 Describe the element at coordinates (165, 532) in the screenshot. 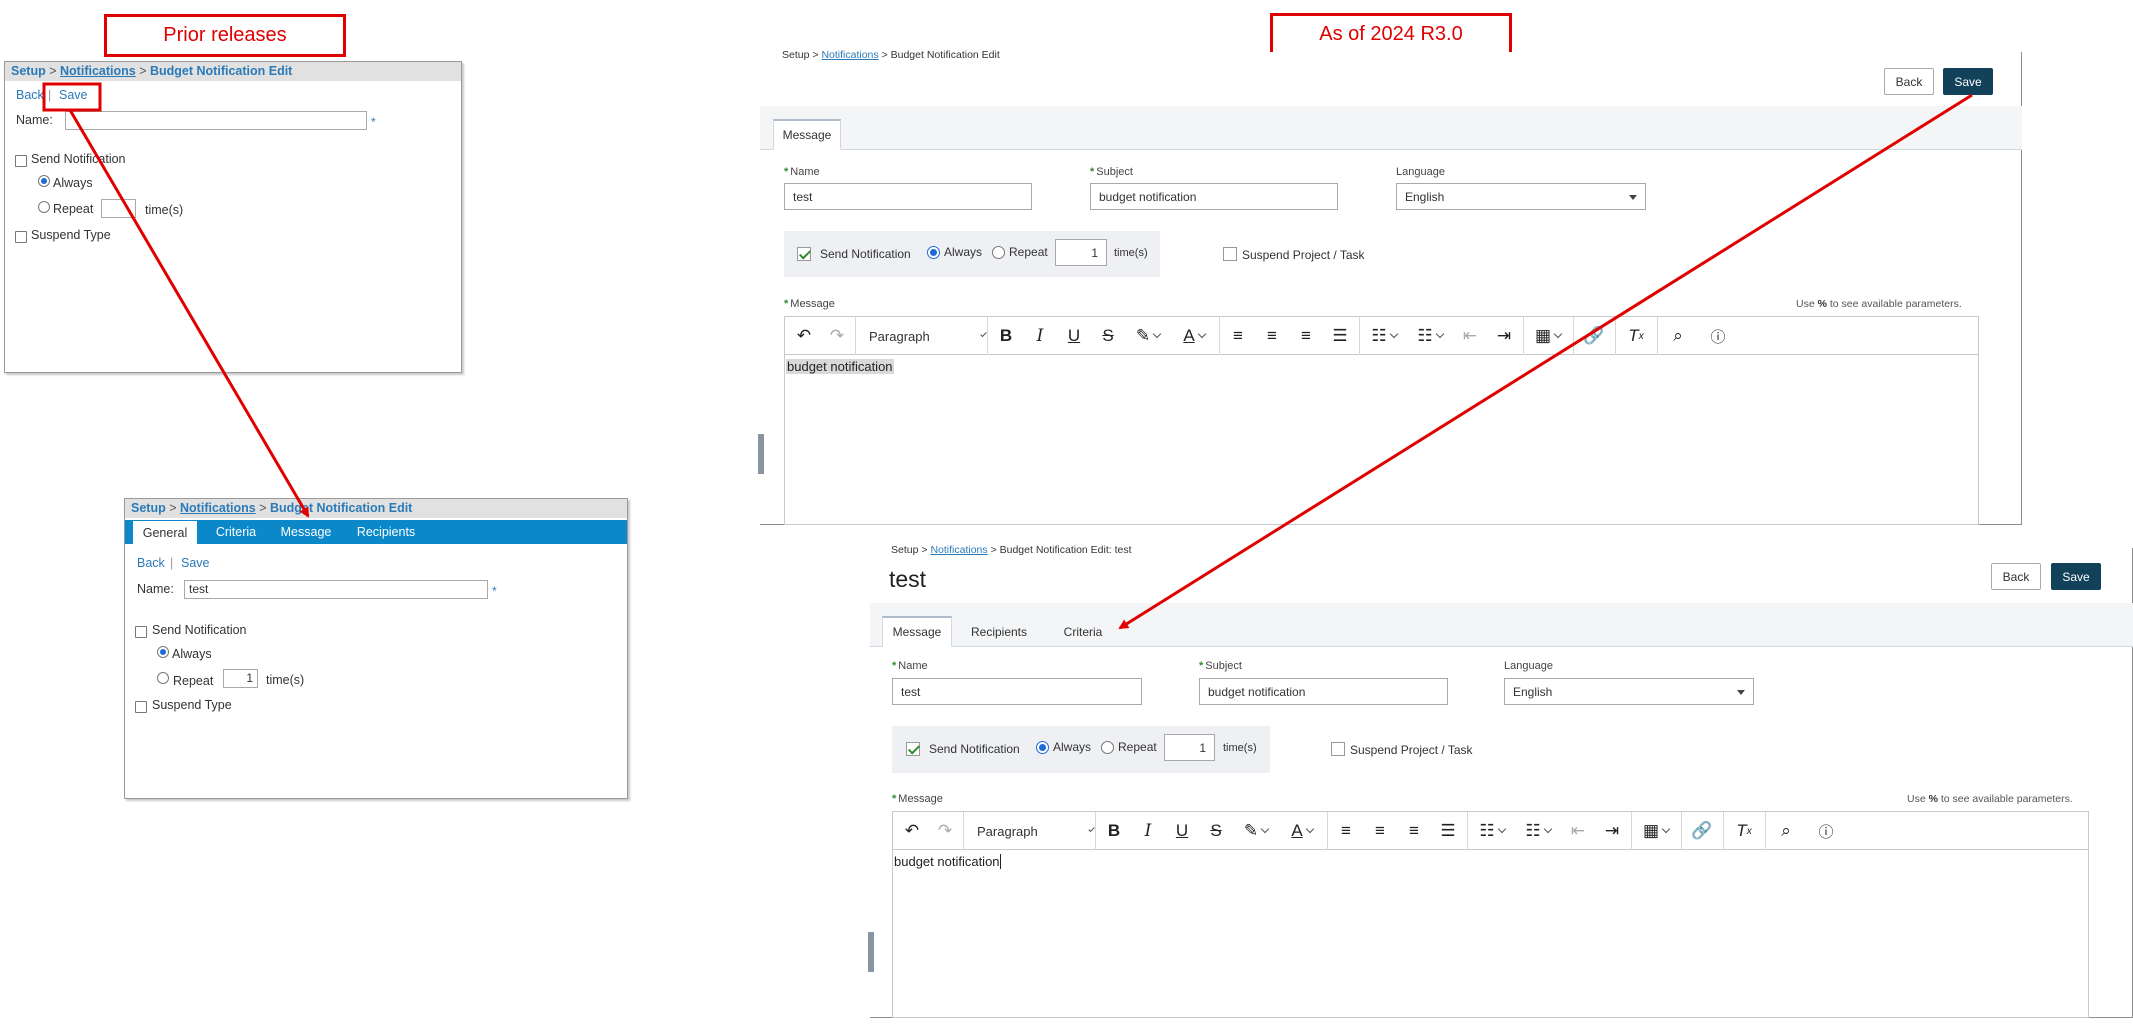

I see `tab-general: General` at that location.